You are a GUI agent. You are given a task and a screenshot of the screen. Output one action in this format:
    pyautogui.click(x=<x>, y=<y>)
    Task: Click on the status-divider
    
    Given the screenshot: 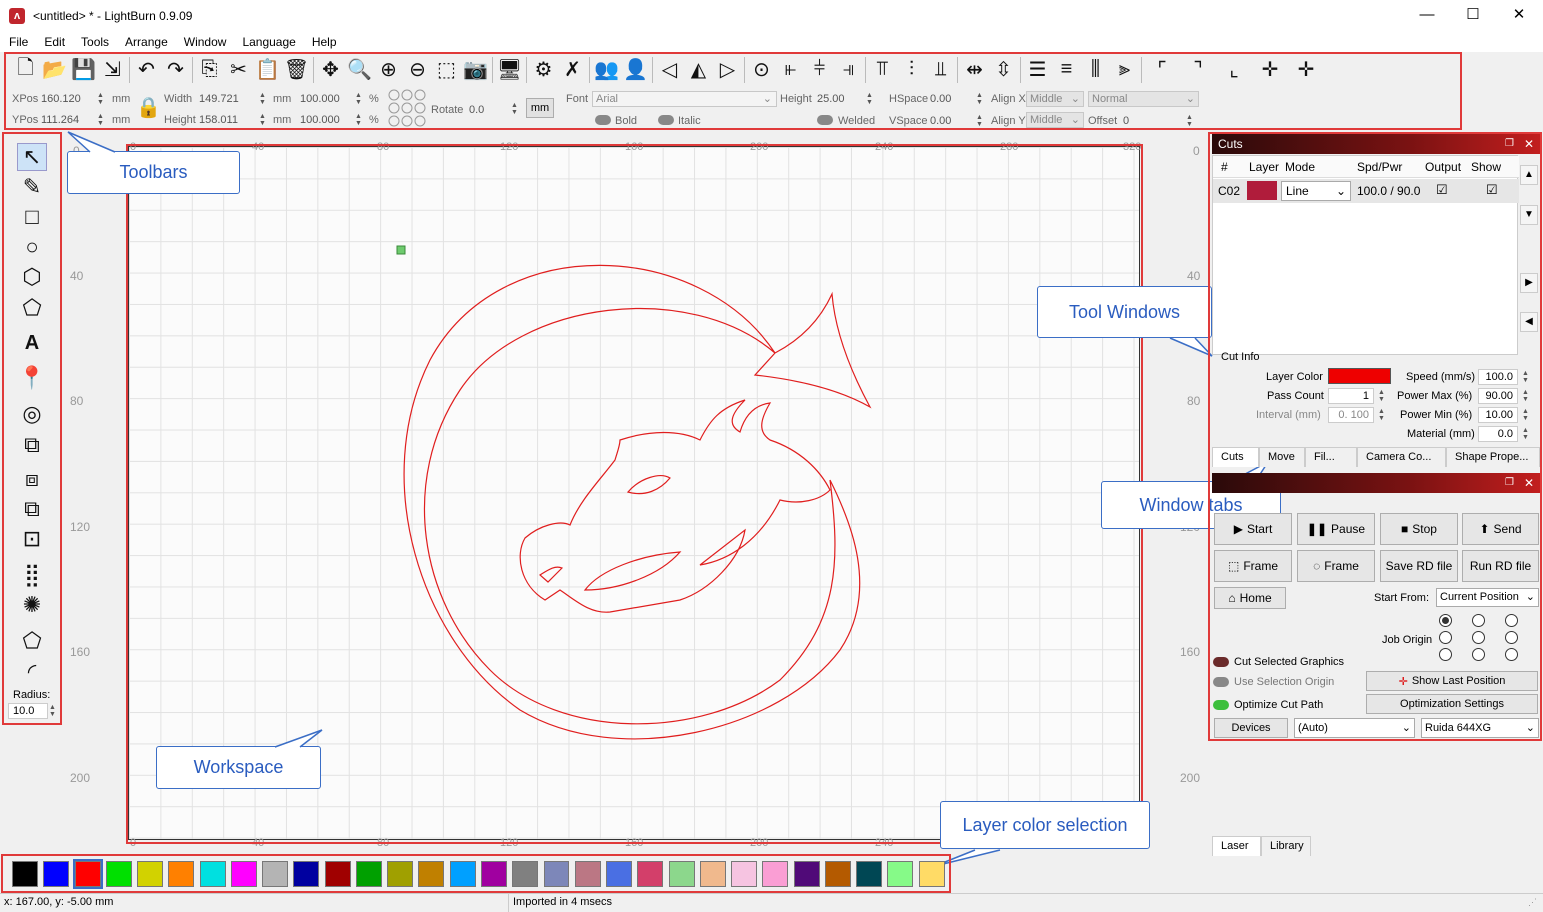 What is the action you would take?
    pyautogui.click(x=508, y=903)
    